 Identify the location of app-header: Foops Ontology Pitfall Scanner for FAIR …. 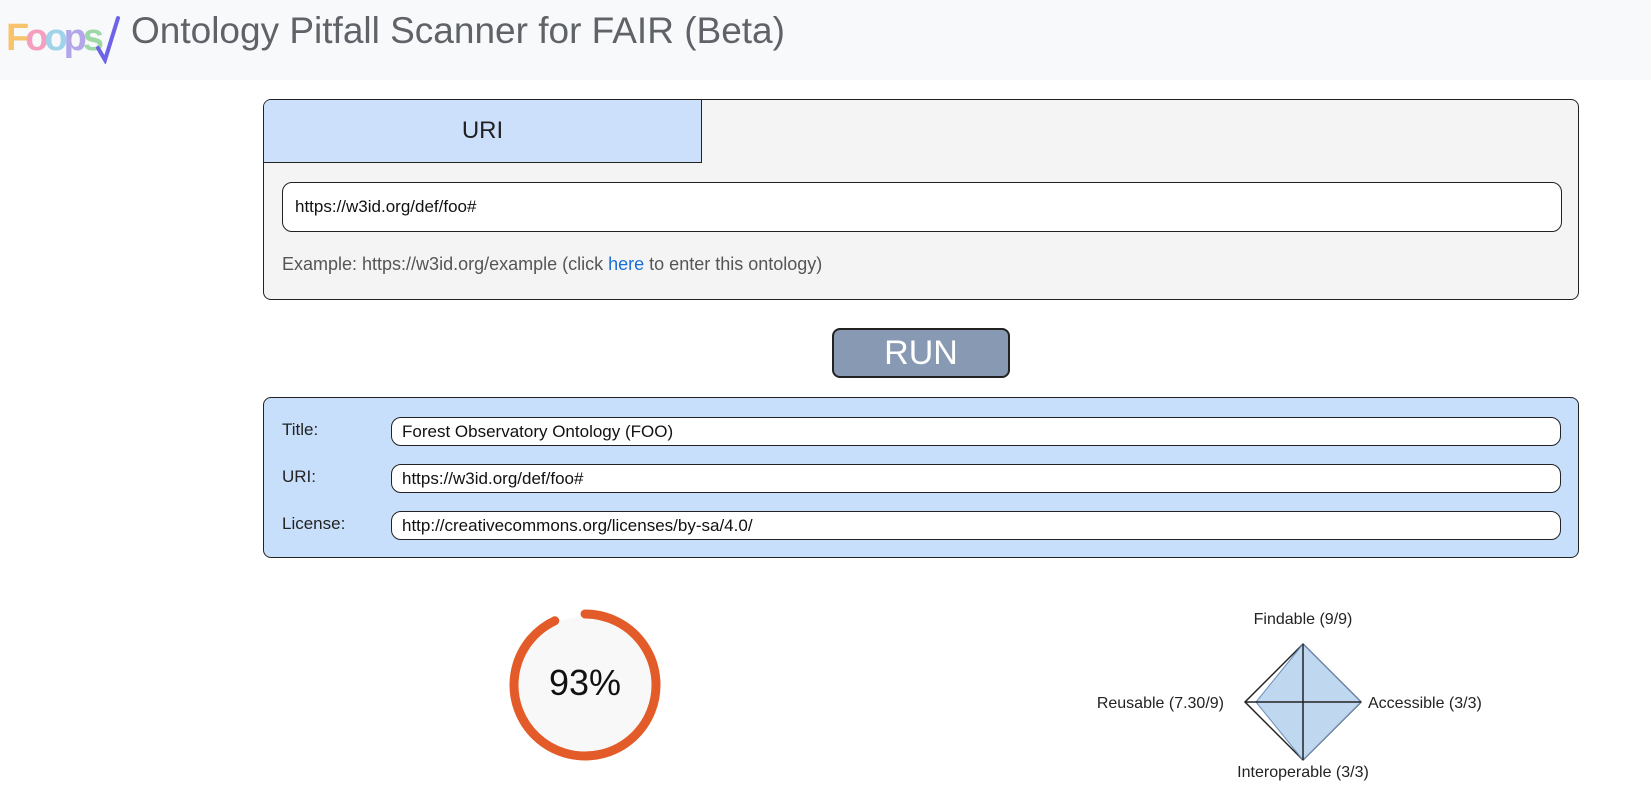
(825, 40).